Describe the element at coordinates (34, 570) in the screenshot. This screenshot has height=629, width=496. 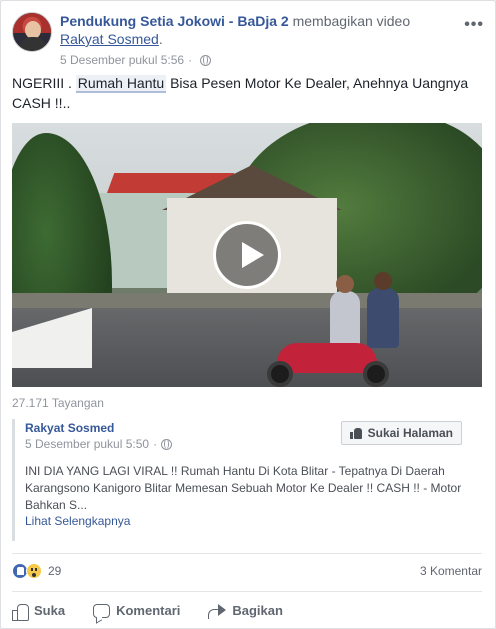
I see `wow-reaction-icon` at that location.